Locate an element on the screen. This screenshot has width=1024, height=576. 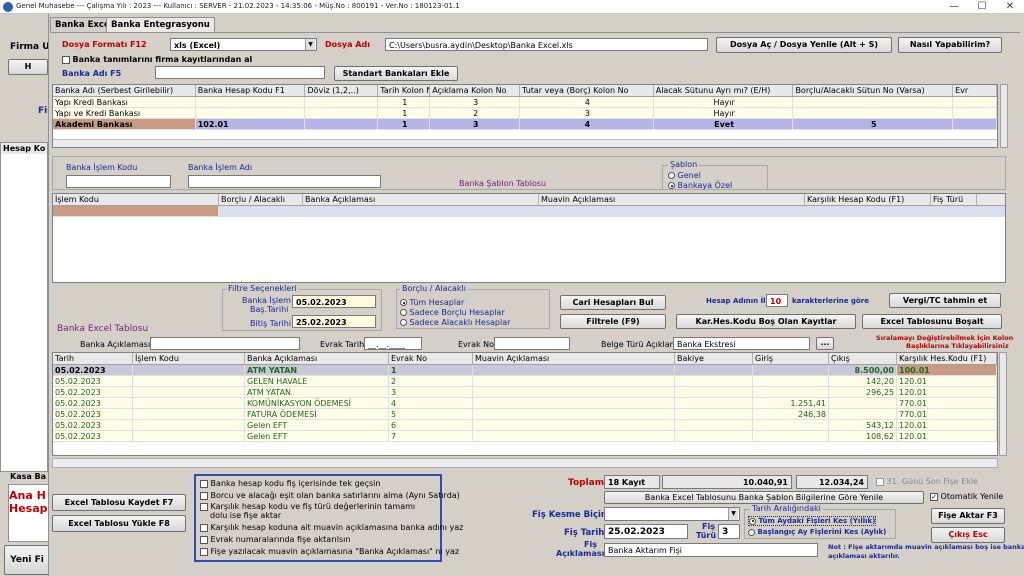
column-header: Tarih is located at coordinates (93, 358).